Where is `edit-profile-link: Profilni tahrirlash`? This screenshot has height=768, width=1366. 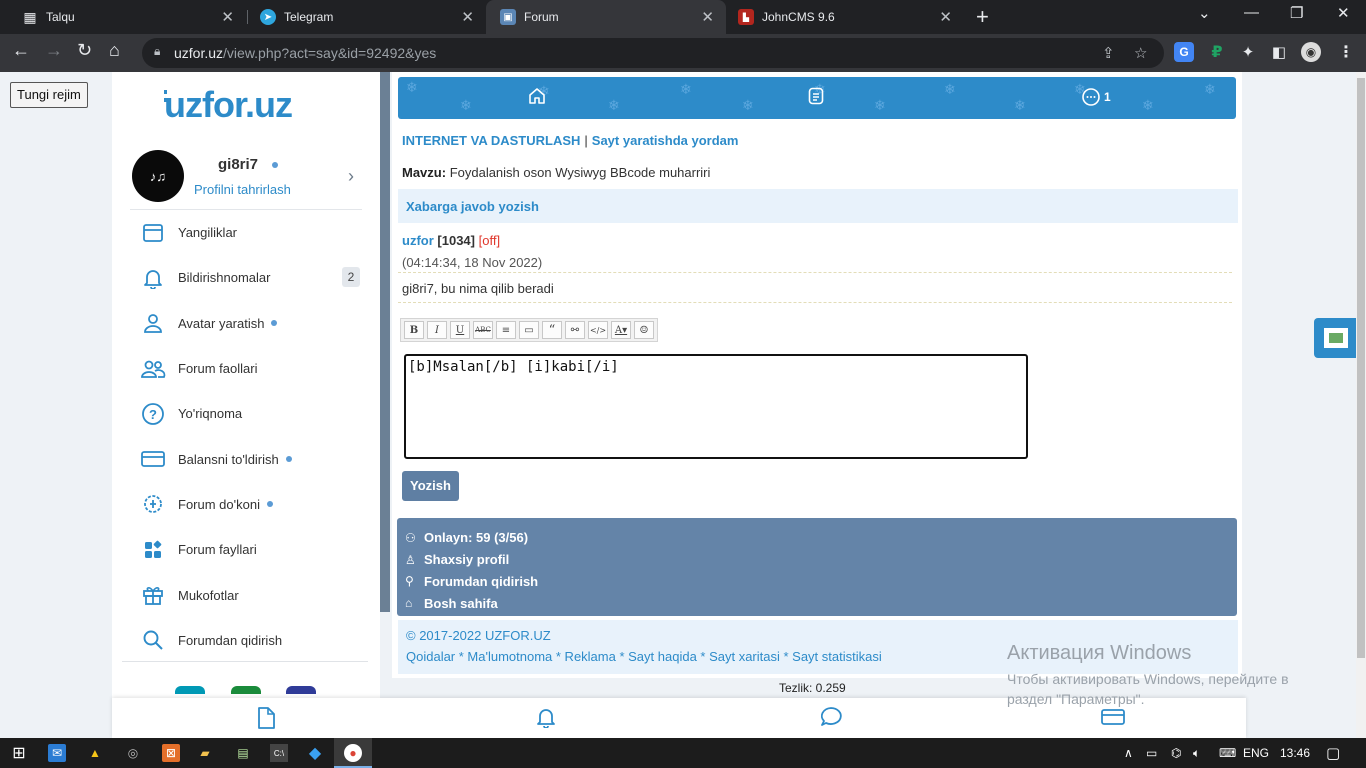 edit-profile-link: Profilni tahrirlash is located at coordinates (242, 189).